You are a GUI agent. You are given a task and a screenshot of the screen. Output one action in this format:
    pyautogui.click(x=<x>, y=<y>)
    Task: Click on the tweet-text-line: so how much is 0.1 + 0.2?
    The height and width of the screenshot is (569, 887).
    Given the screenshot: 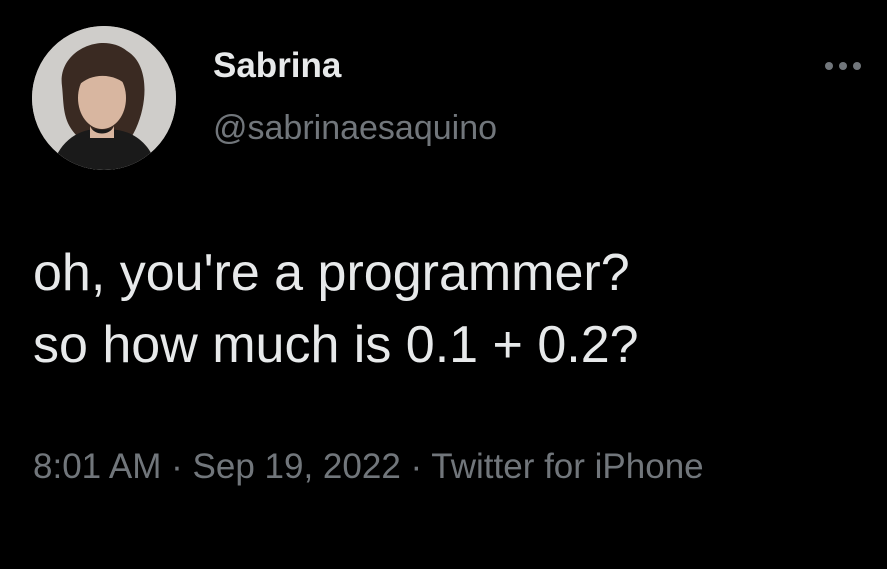 What is the action you would take?
    pyautogui.click(x=336, y=345)
    